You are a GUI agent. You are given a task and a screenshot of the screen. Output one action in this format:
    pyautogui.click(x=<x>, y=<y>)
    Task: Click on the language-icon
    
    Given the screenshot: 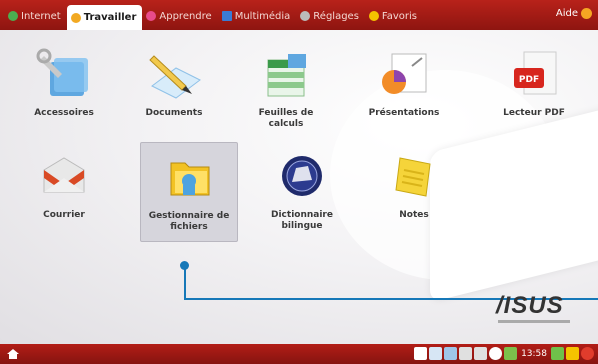 What is the action you would take?
    pyautogui.click(x=481, y=353)
    